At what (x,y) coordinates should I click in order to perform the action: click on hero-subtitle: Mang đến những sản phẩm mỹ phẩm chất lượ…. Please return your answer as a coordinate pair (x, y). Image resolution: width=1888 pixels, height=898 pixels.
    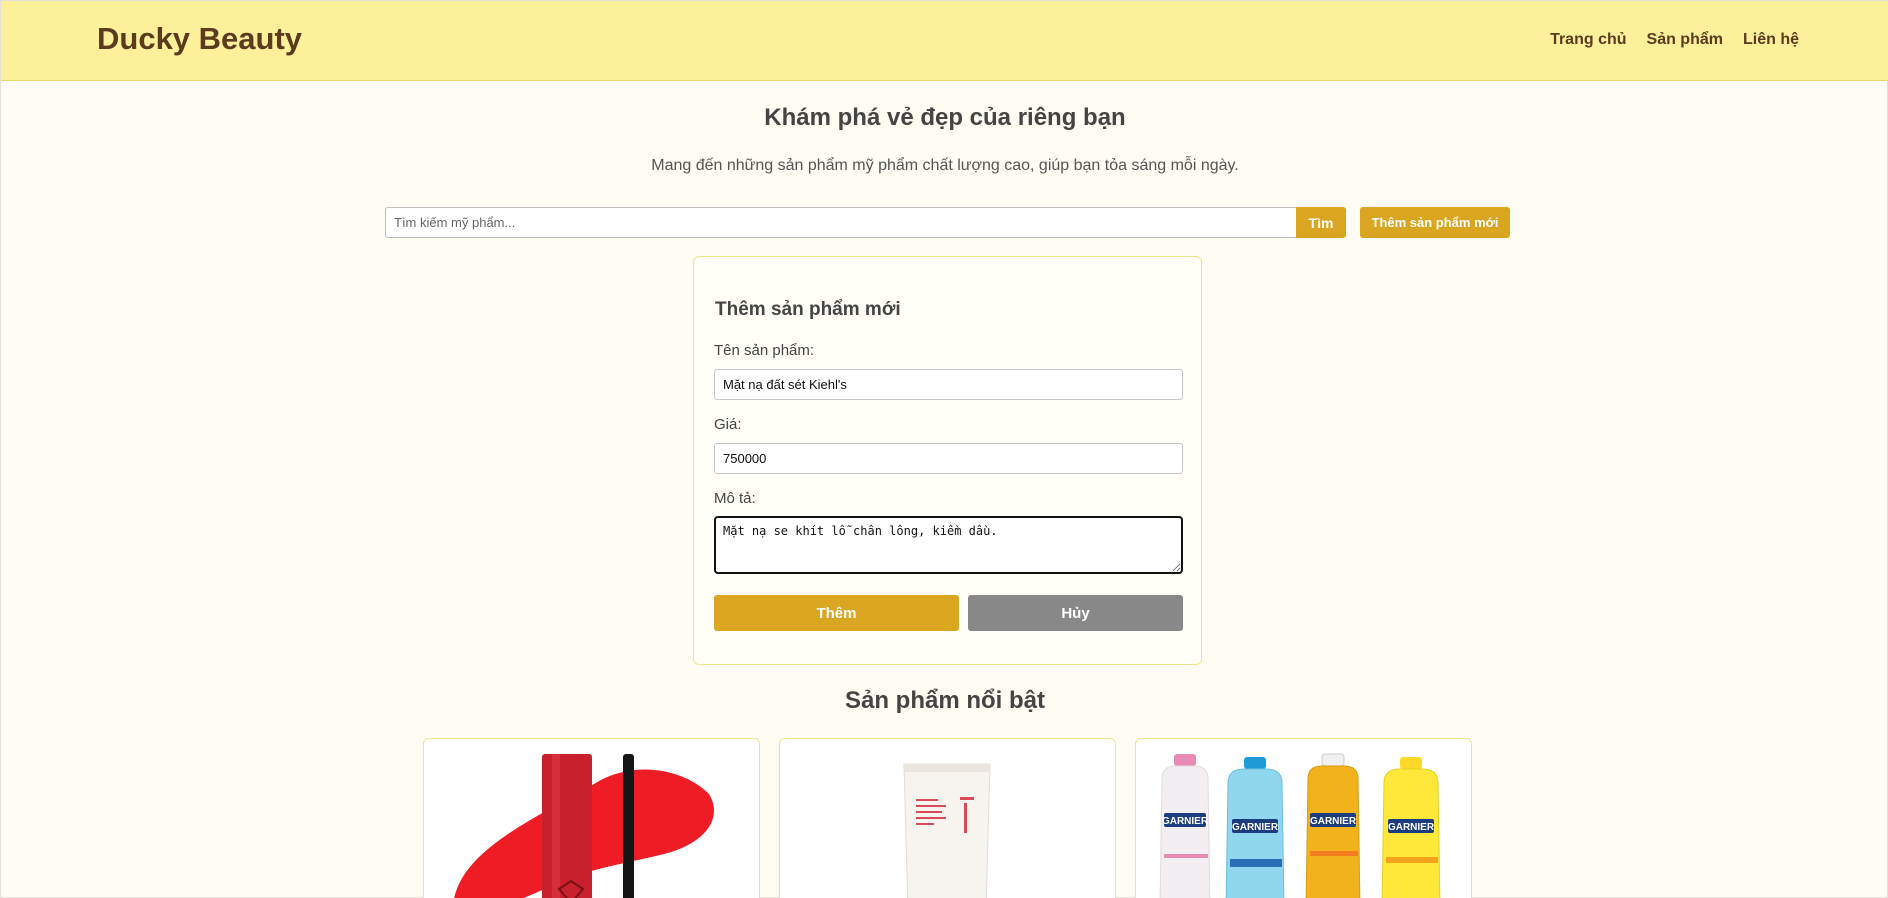
    Looking at the image, I should click on (945, 165).